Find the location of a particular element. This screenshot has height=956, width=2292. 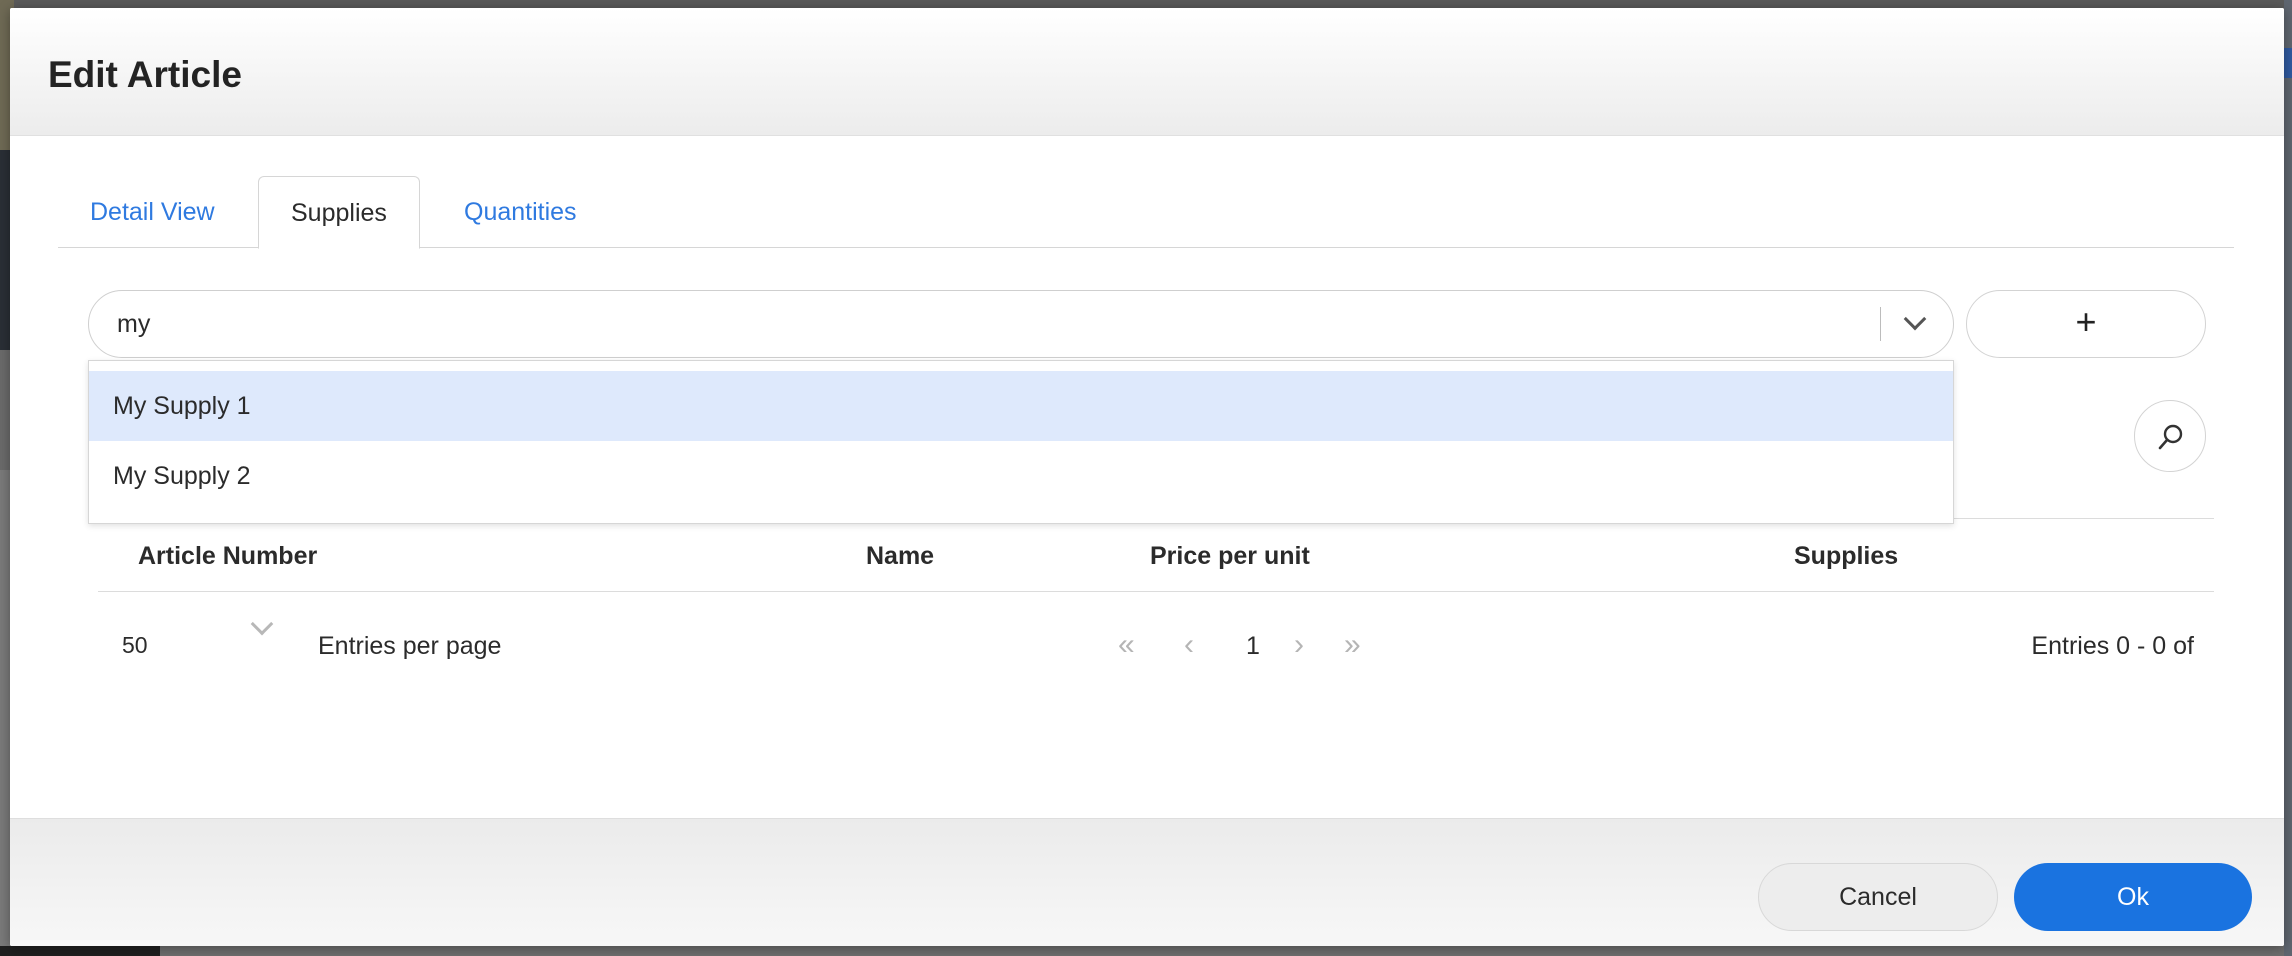

dialog-footer: Cancel Ok is located at coordinates (1147, 882).